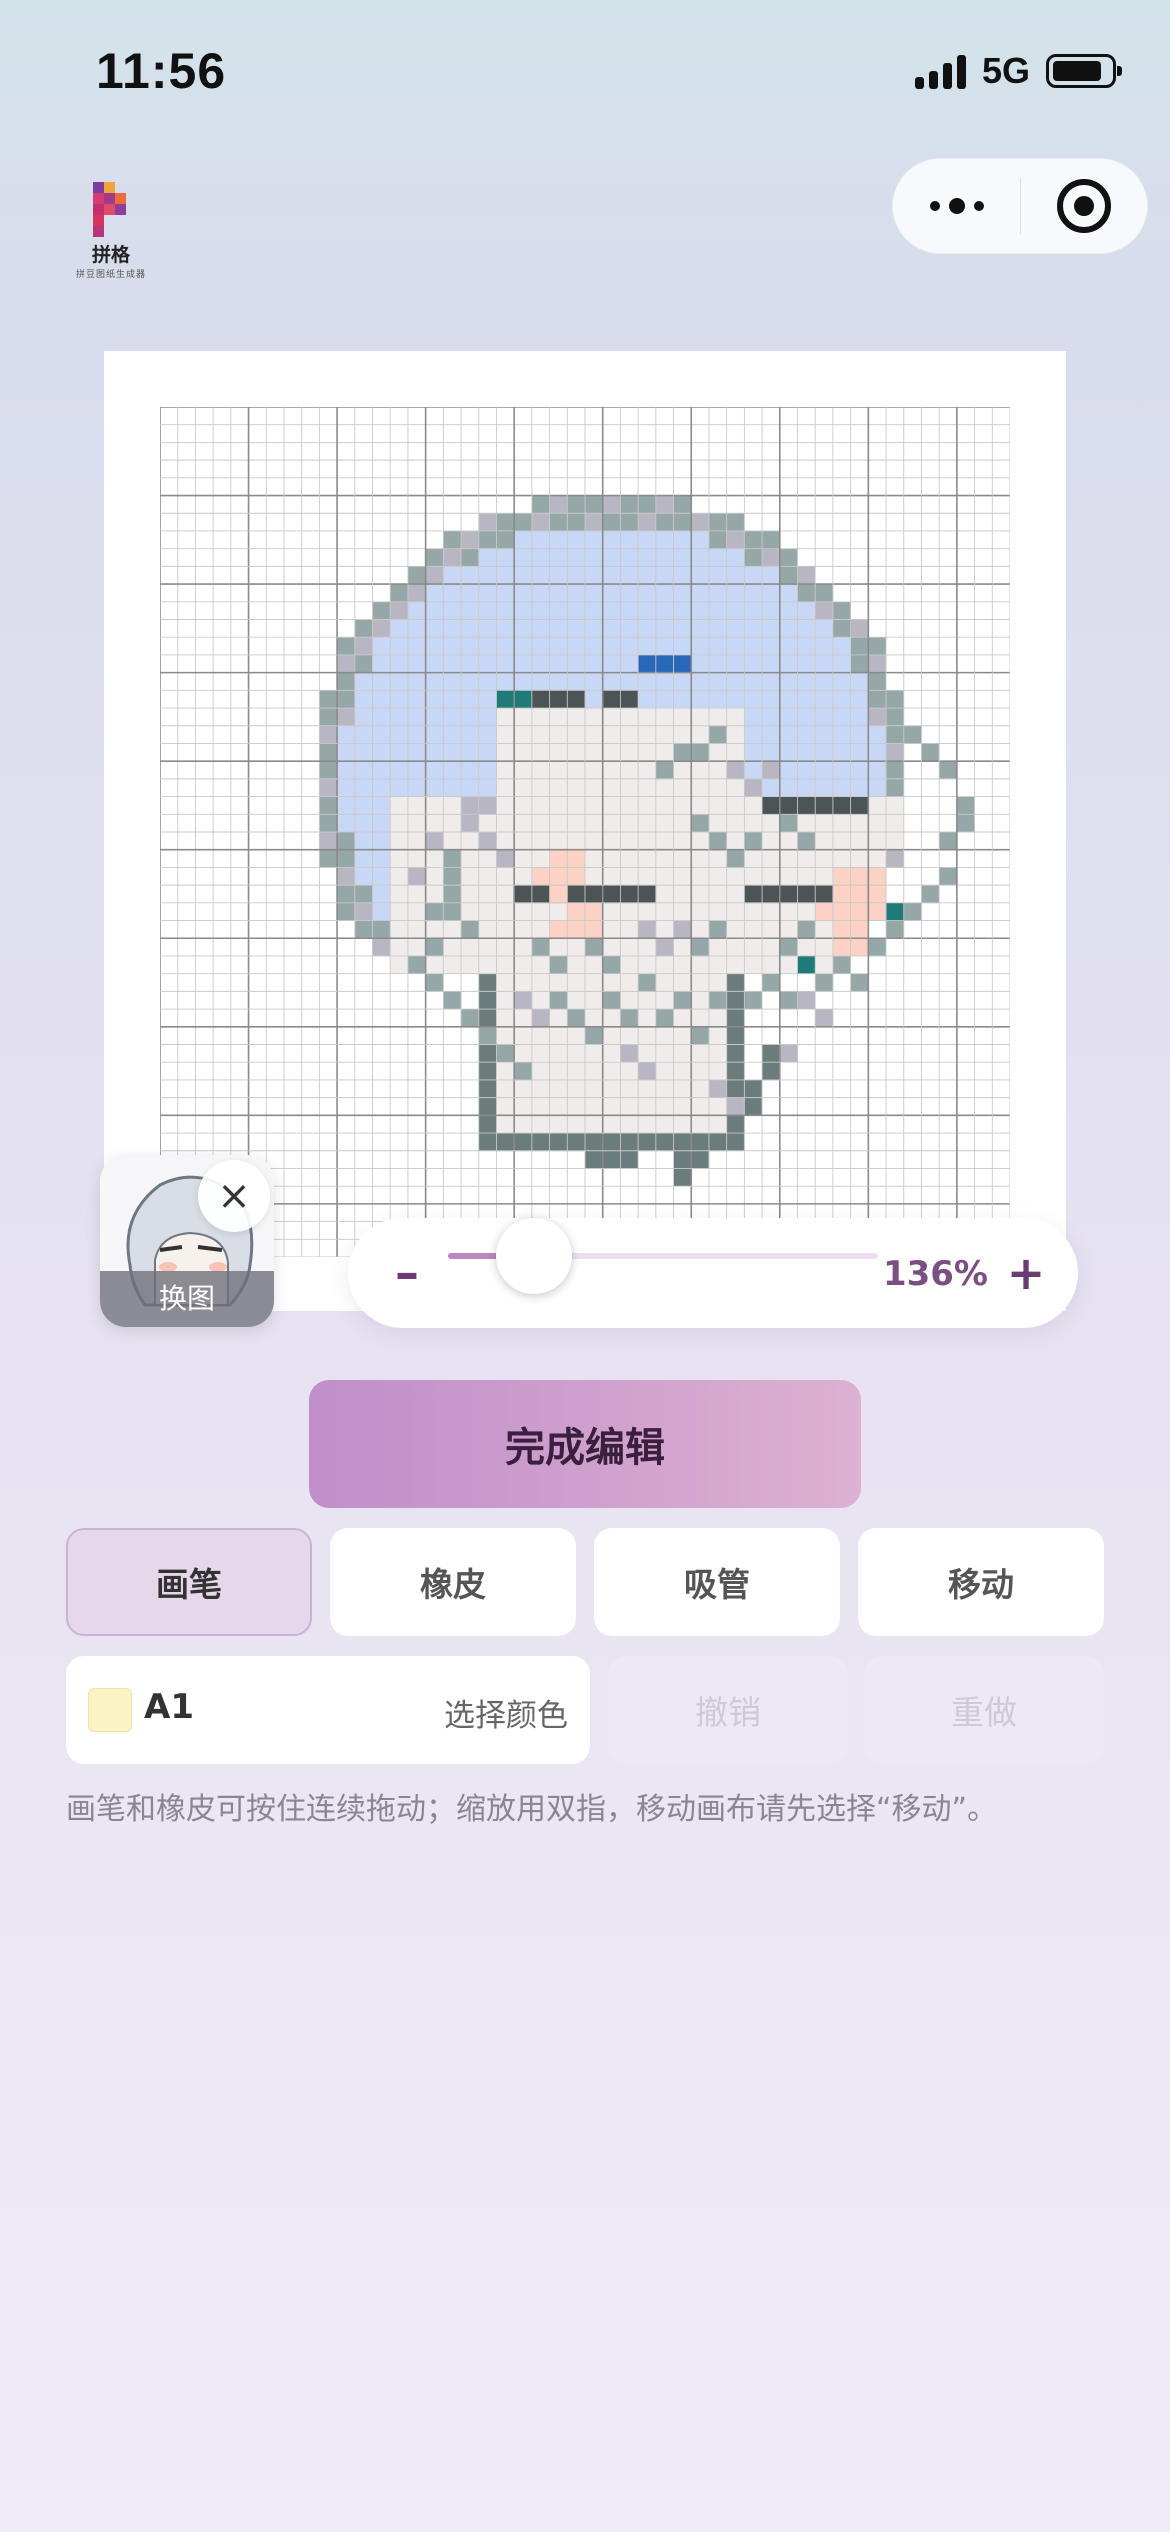 This screenshot has height=2532, width=1170. Describe the element at coordinates (956, 206) in the screenshot. I see `more-menu-button` at that location.